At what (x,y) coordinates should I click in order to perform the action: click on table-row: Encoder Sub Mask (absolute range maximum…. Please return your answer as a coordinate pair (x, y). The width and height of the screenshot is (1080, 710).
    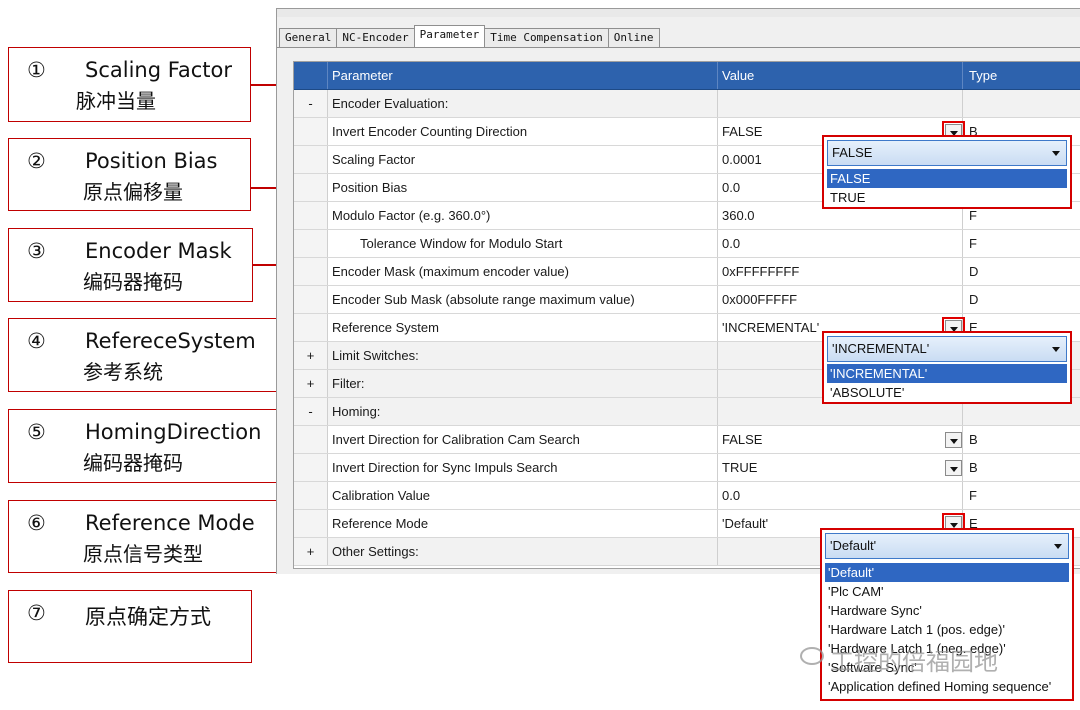
    Looking at the image, I should click on (687, 300).